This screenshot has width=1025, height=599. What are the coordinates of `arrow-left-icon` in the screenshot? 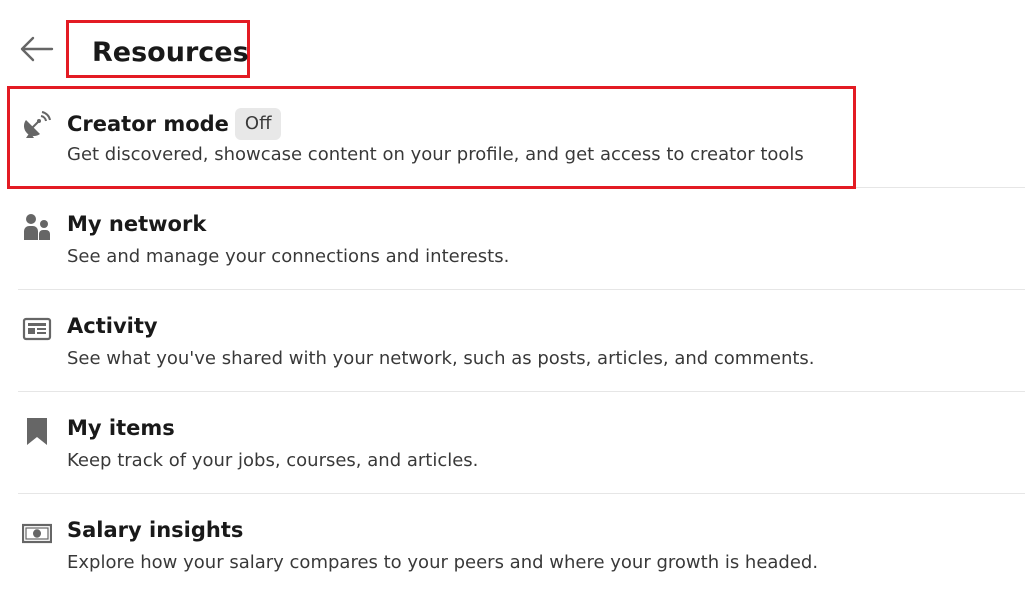 It's located at (37, 49).